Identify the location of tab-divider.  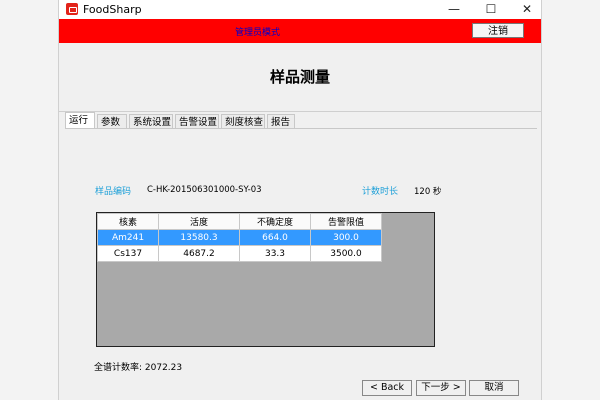
(301, 128).